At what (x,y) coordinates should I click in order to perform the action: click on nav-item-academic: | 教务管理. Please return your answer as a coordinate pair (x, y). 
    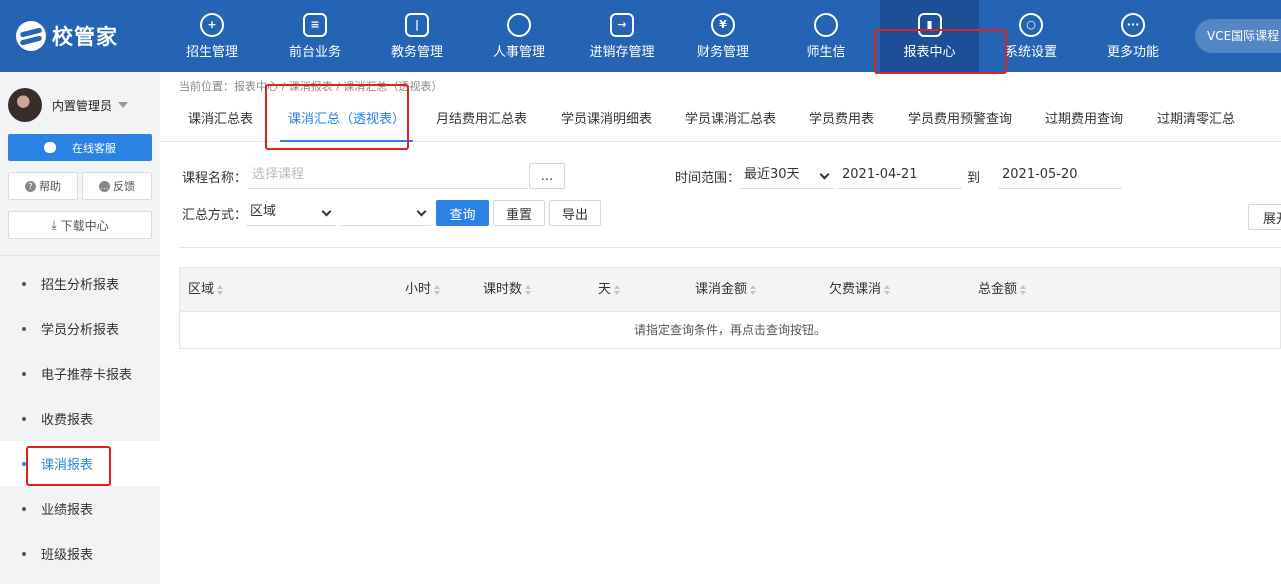
    Looking at the image, I should click on (417, 36).